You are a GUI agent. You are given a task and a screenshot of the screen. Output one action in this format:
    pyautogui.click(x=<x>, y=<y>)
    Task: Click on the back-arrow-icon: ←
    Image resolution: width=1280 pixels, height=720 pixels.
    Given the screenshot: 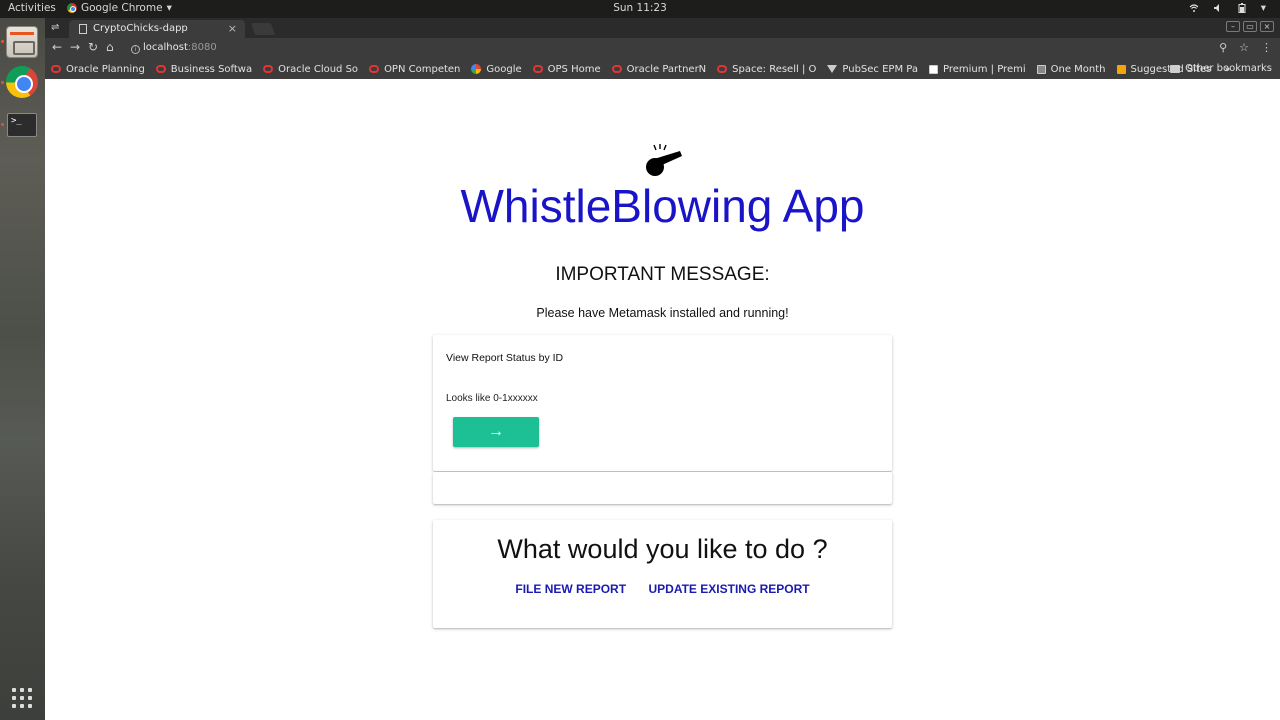 What is the action you would take?
    pyautogui.click(x=57, y=47)
    